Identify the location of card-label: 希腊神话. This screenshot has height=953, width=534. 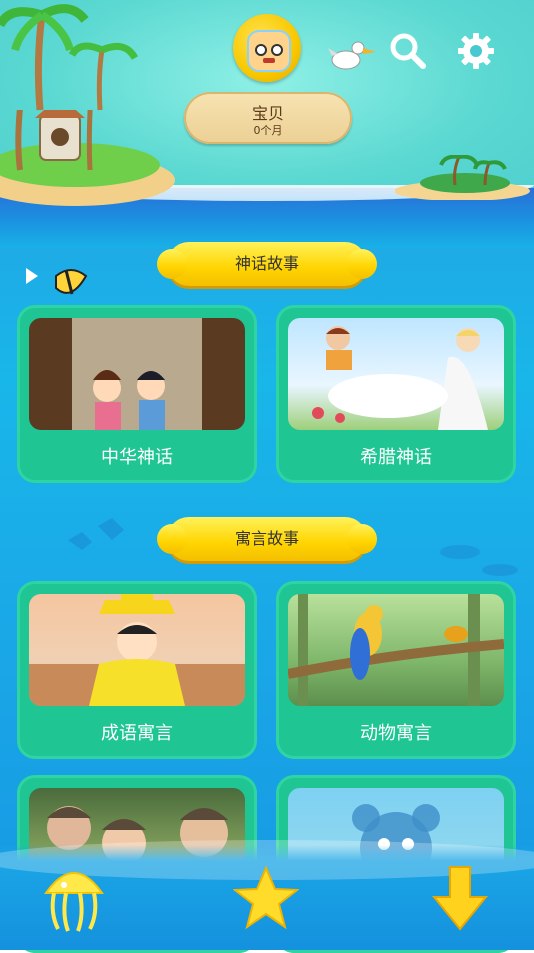
(396, 457).